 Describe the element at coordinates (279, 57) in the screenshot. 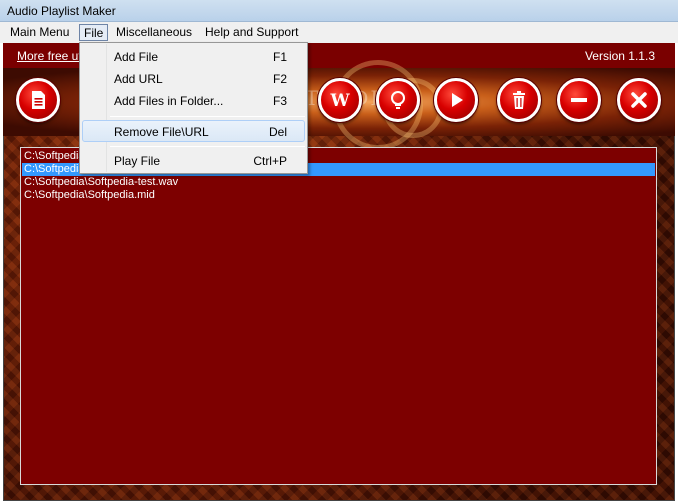

I see `menu-item-shortcut: F1` at that location.